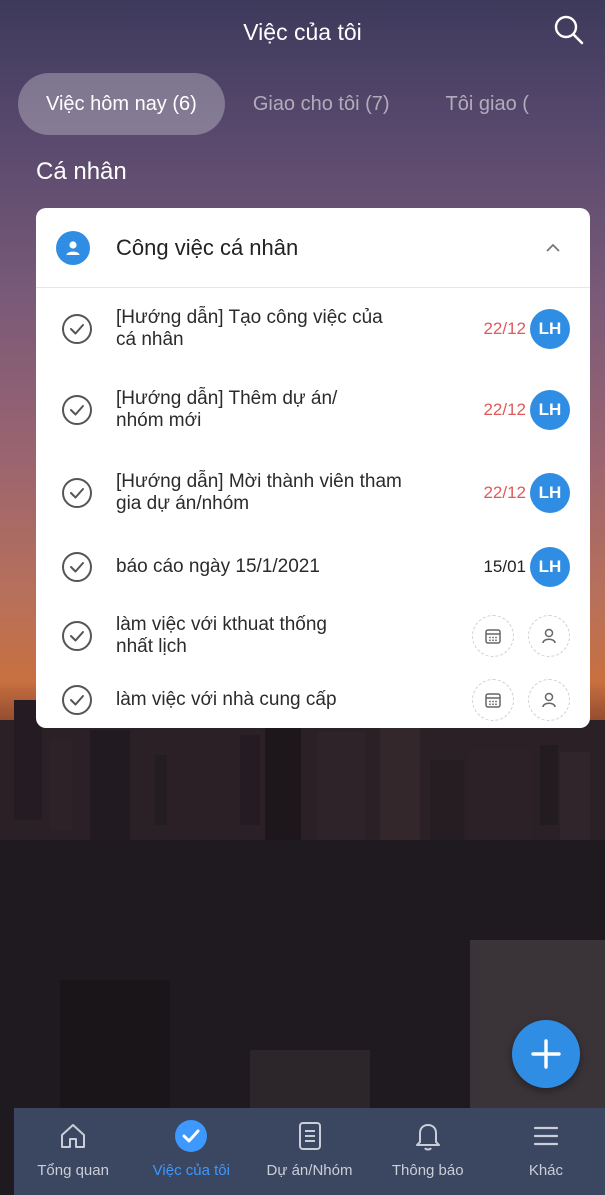 This screenshot has height=1195, width=605. Describe the element at coordinates (222, 624) in the screenshot. I see `task-title-line: làm việc với kthuat thống` at that location.